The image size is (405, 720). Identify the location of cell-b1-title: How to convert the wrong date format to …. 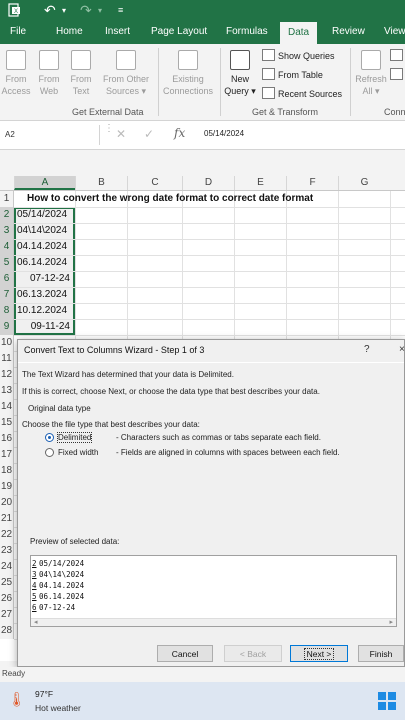
(170, 199).